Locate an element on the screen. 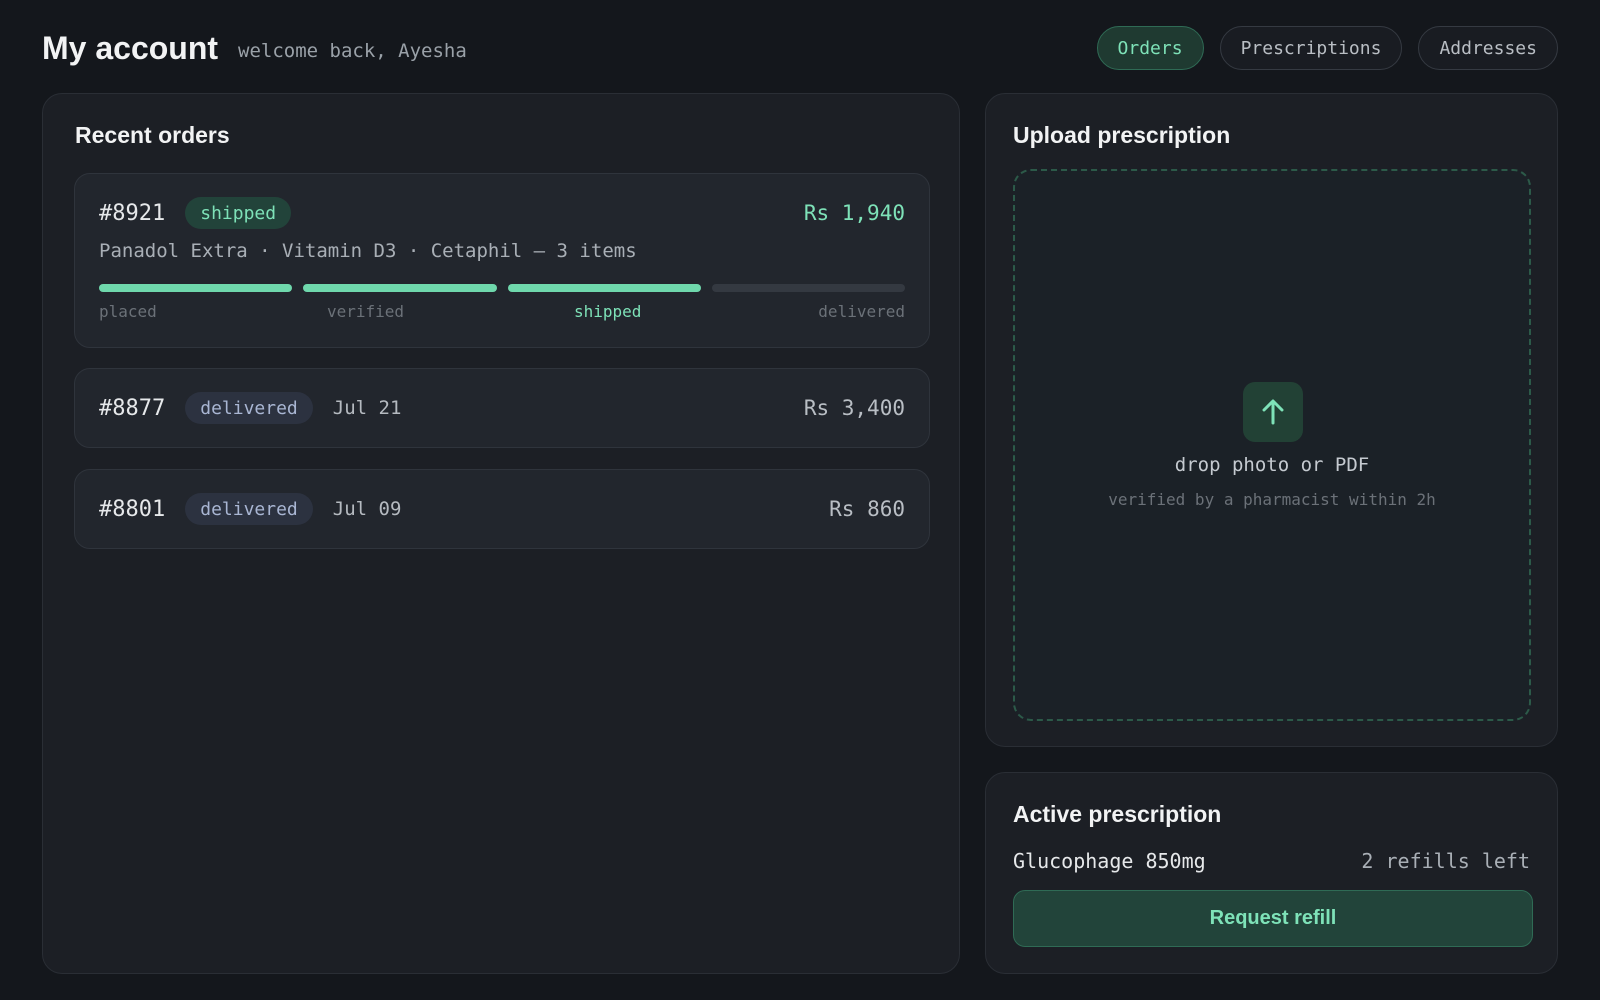 Image resolution: width=1600 pixels, height=1000 pixels. order-id: #8877 is located at coordinates (132, 408).